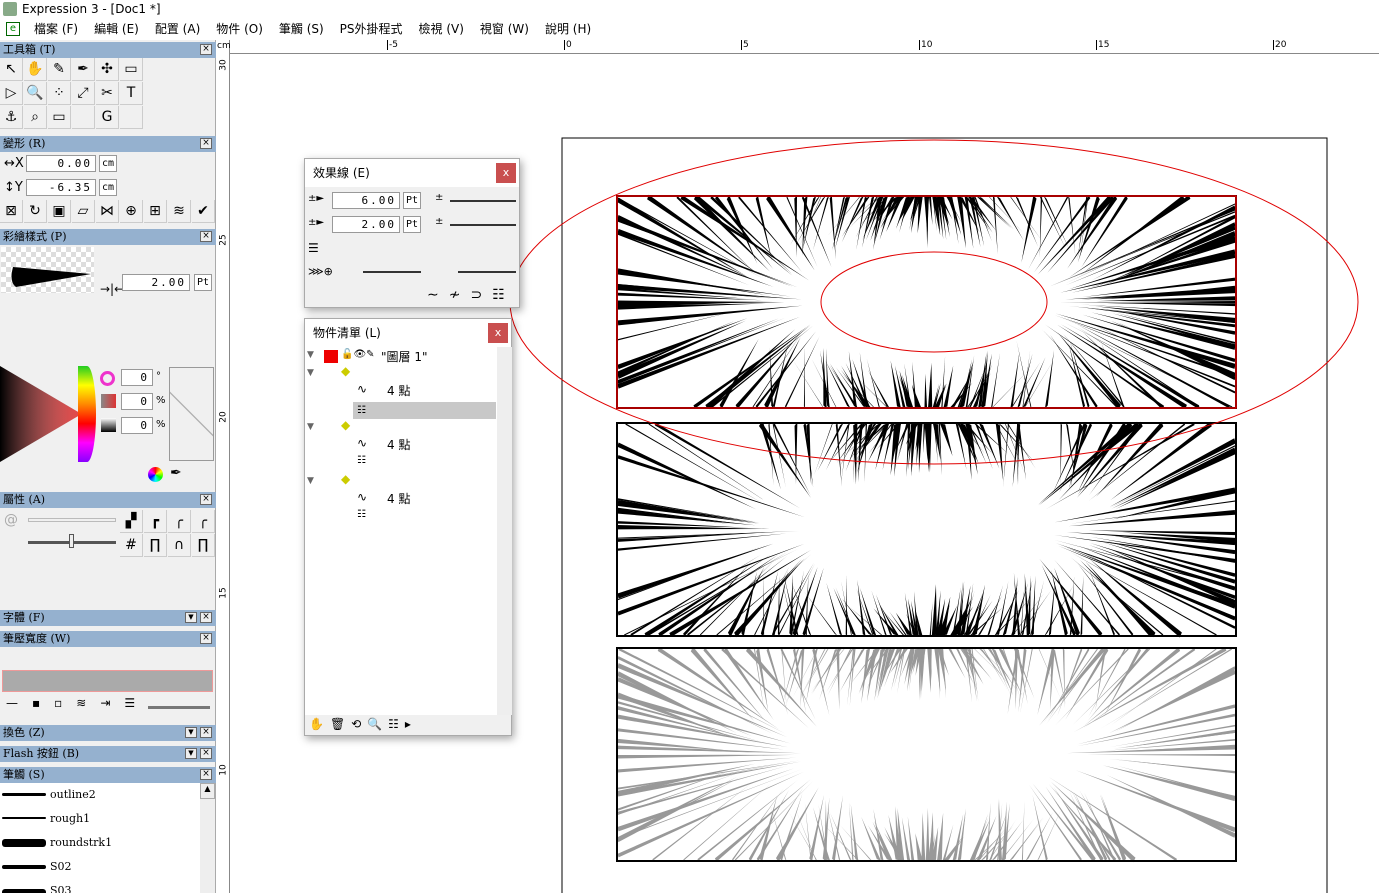 Image resolution: width=1379 pixels, height=893 pixels. Describe the element at coordinates (100, 886) in the screenshot. I see `stroke-item-s03: S03` at that location.